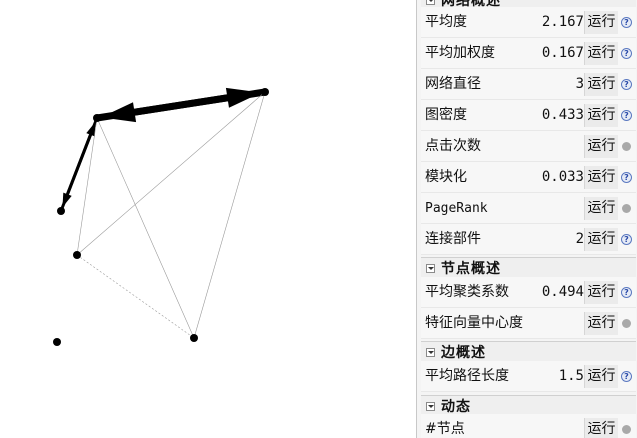 This screenshot has width=637, height=438. I want to click on section-header-edge: 边概述, so click(528, 352).